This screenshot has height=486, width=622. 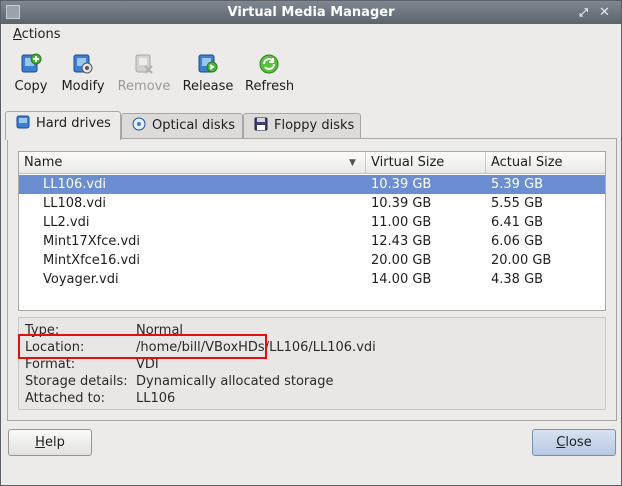 I want to click on menu-actions-rest: ctions, so click(x=41, y=34).